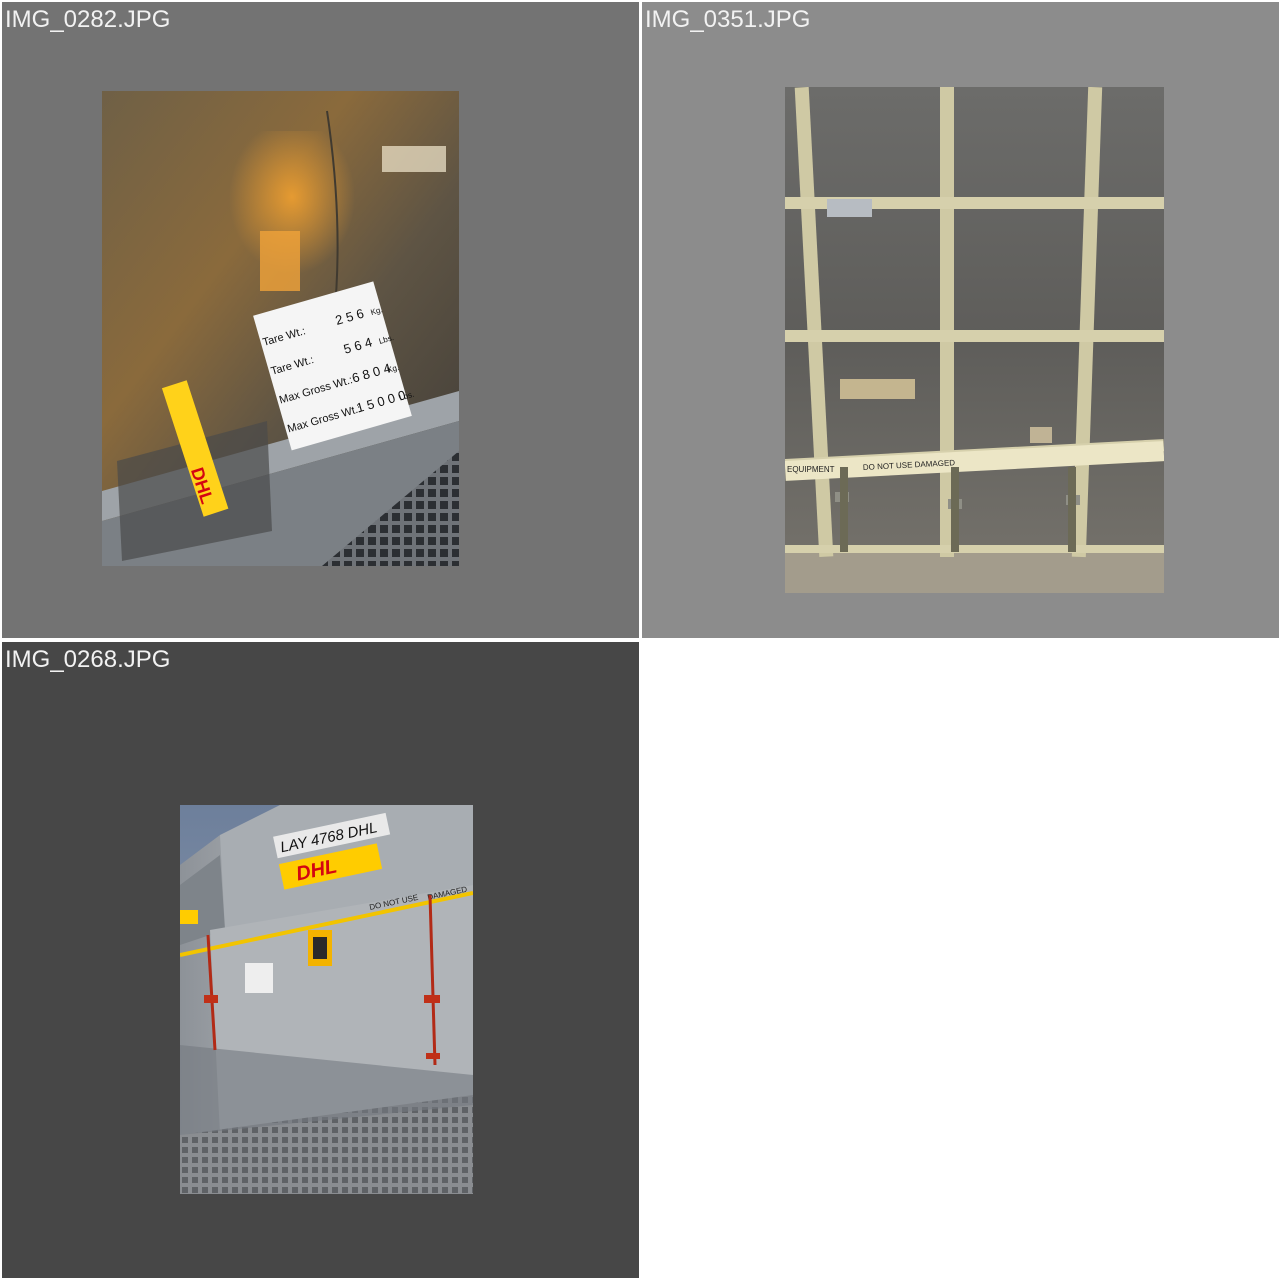 This screenshot has height=1280, width=1280. What do you see at coordinates (88, 19) in the screenshot?
I see `image-filename: IMG_0282.JPG` at bounding box center [88, 19].